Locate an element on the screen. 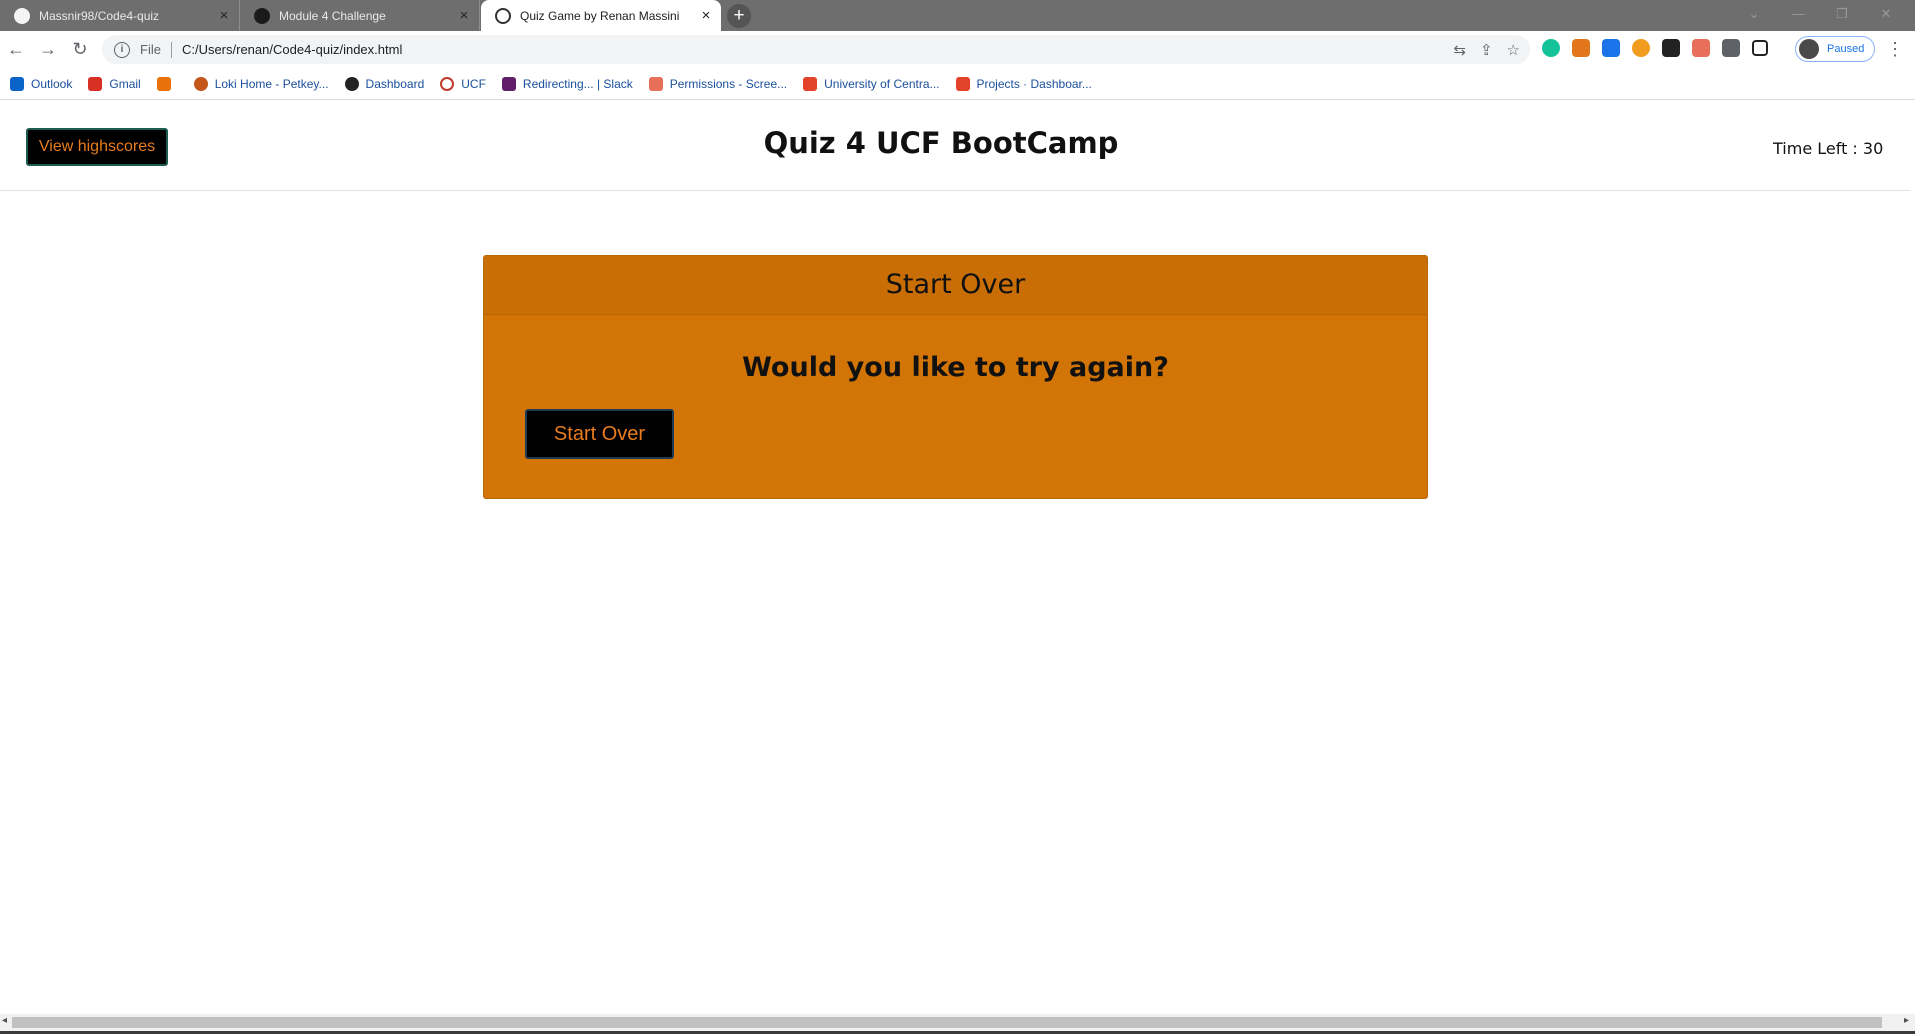 The width and height of the screenshot is (1915, 1034). horizontal-scrollbar: ◂ ▸ is located at coordinates (957, 1022).